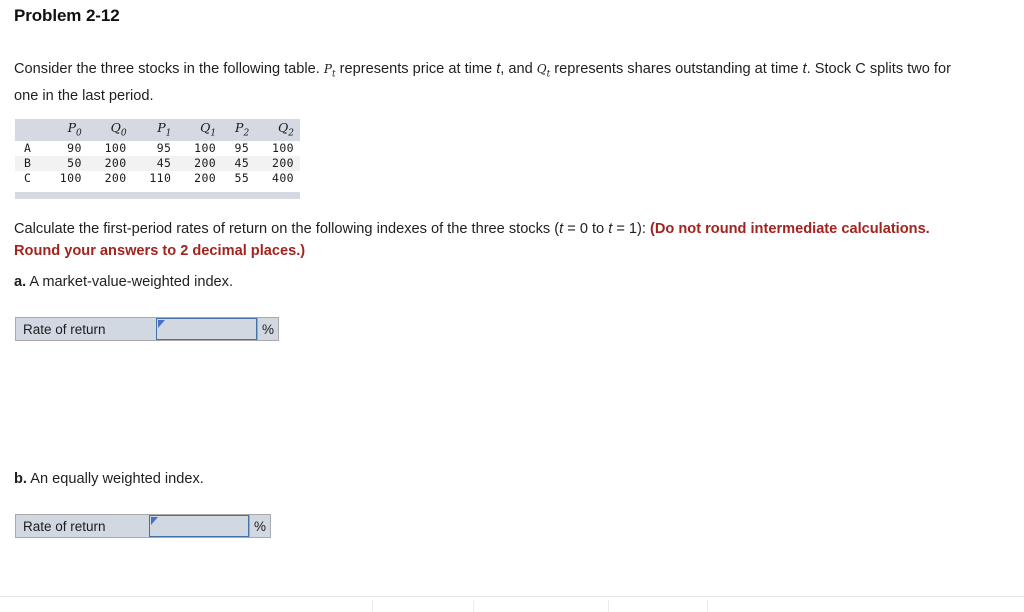  What do you see at coordinates (200, 130) in the screenshot?
I see `column-header-q1: Q1` at bounding box center [200, 130].